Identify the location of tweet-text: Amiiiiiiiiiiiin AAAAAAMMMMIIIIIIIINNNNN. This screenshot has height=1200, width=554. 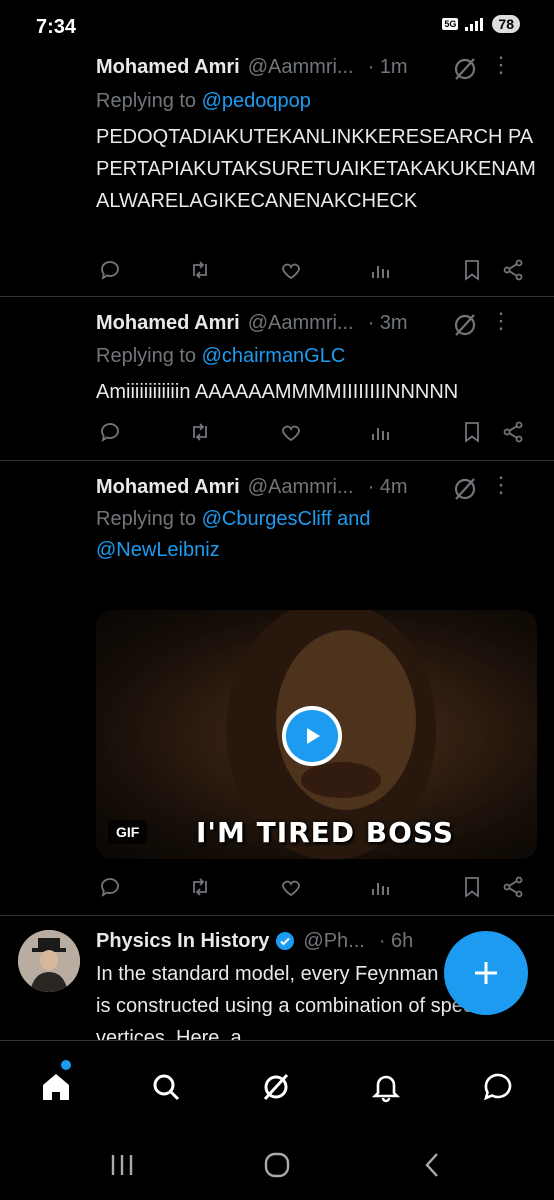
(277, 392).